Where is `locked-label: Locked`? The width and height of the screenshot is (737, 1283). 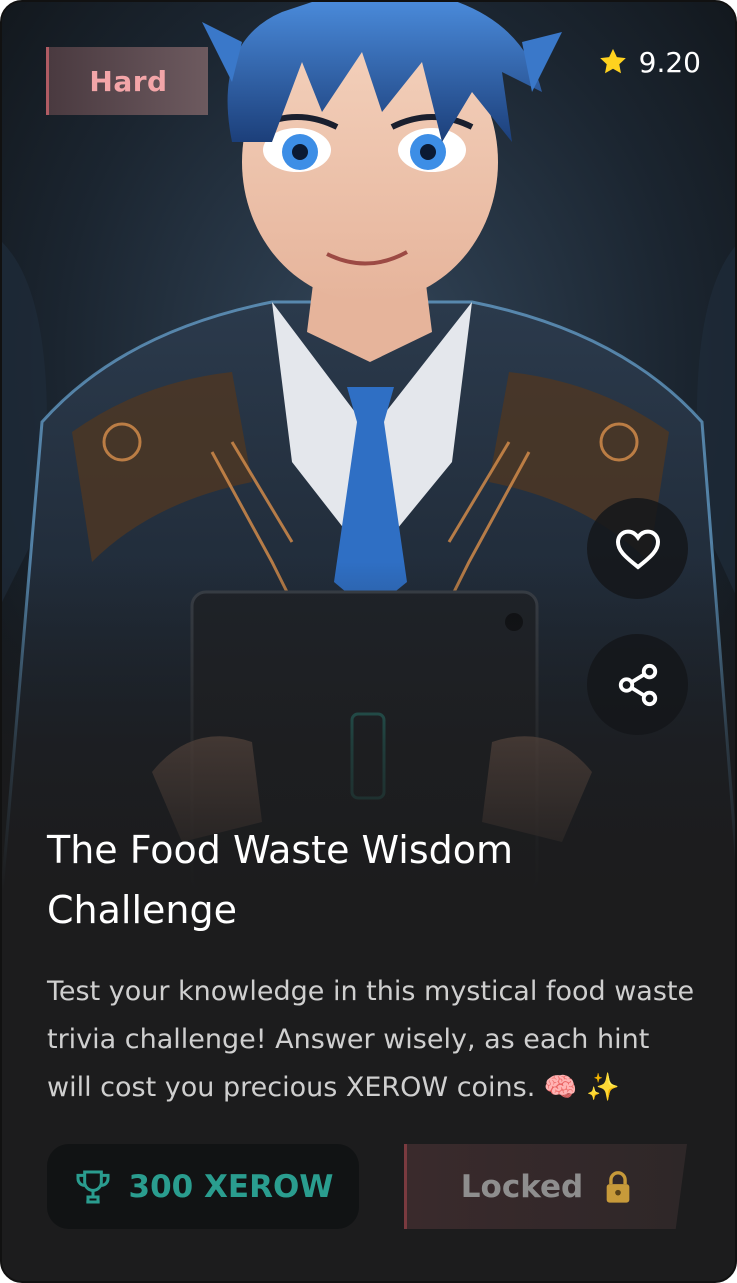
locked-label: Locked is located at coordinates (522, 1186).